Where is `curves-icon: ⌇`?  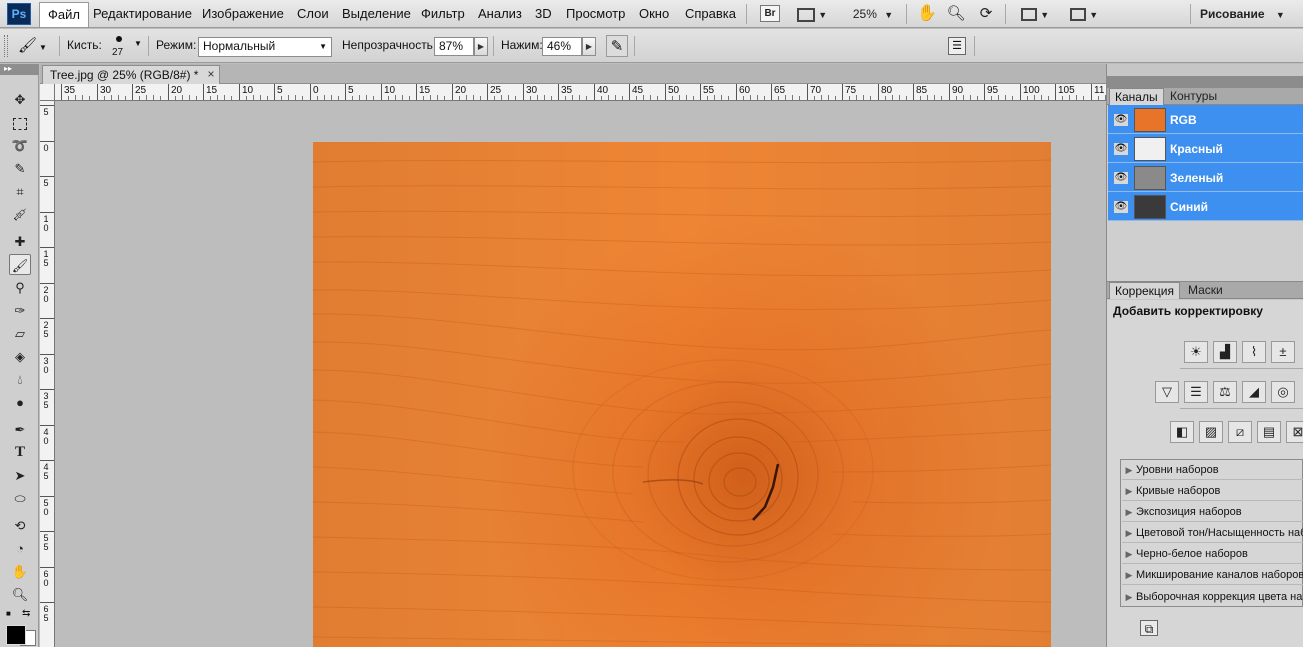 curves-icon: ⌇ is located at coordinates (1254, 352).